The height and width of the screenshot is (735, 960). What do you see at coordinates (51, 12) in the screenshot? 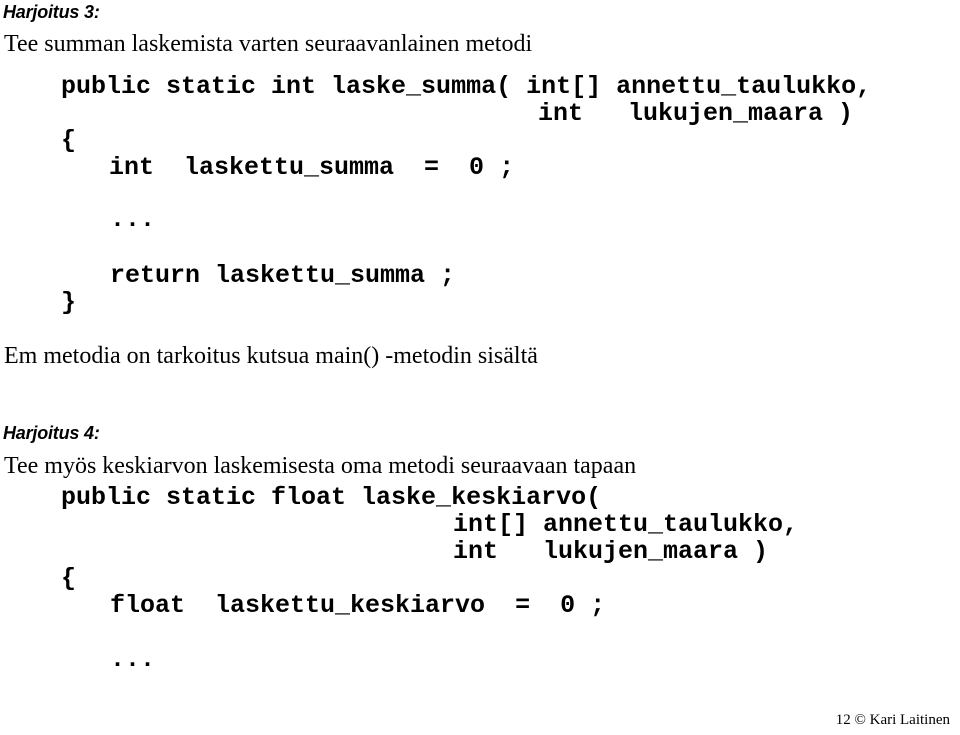
I see `exercise-3-heading: Harjoitus 3:` at bounding box center [51, 12].